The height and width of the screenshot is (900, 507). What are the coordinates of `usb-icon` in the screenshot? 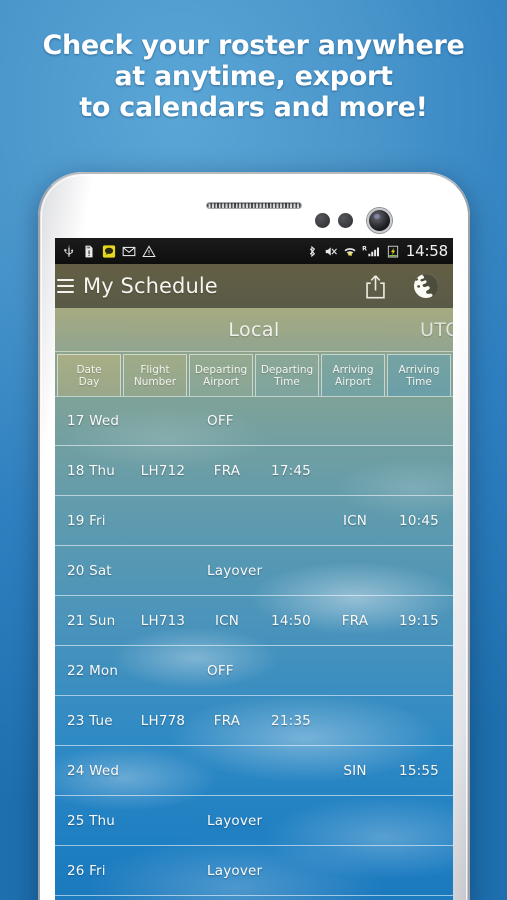 It's located at (69, 251).